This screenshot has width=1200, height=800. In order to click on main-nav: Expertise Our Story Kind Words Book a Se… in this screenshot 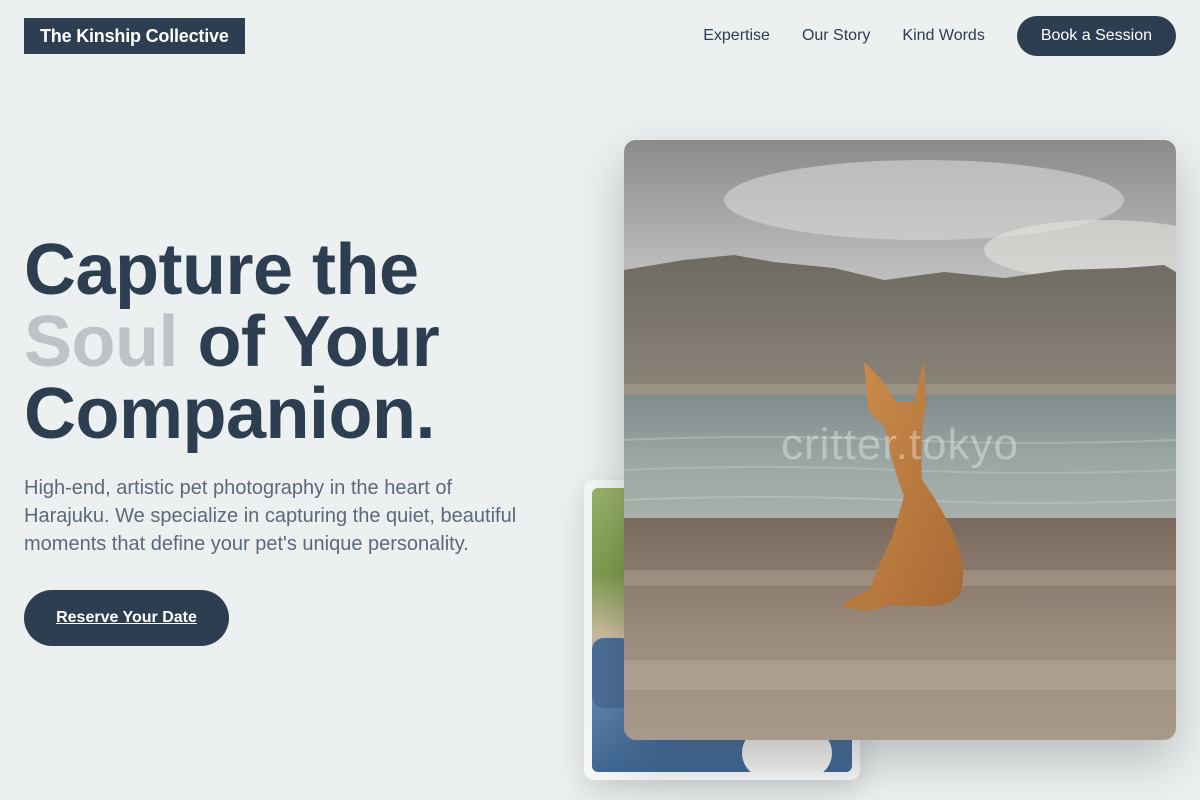, I will do `click(939, 36)`.